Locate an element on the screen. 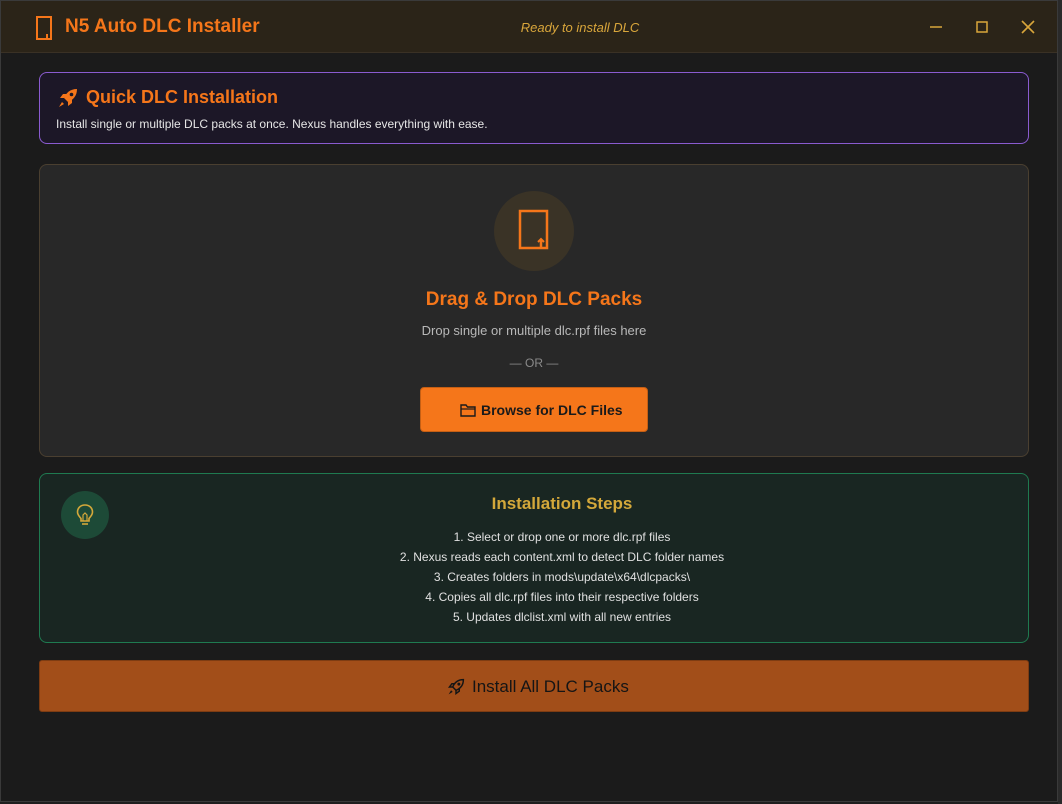  close-button is located at coordinates (1028, 27).